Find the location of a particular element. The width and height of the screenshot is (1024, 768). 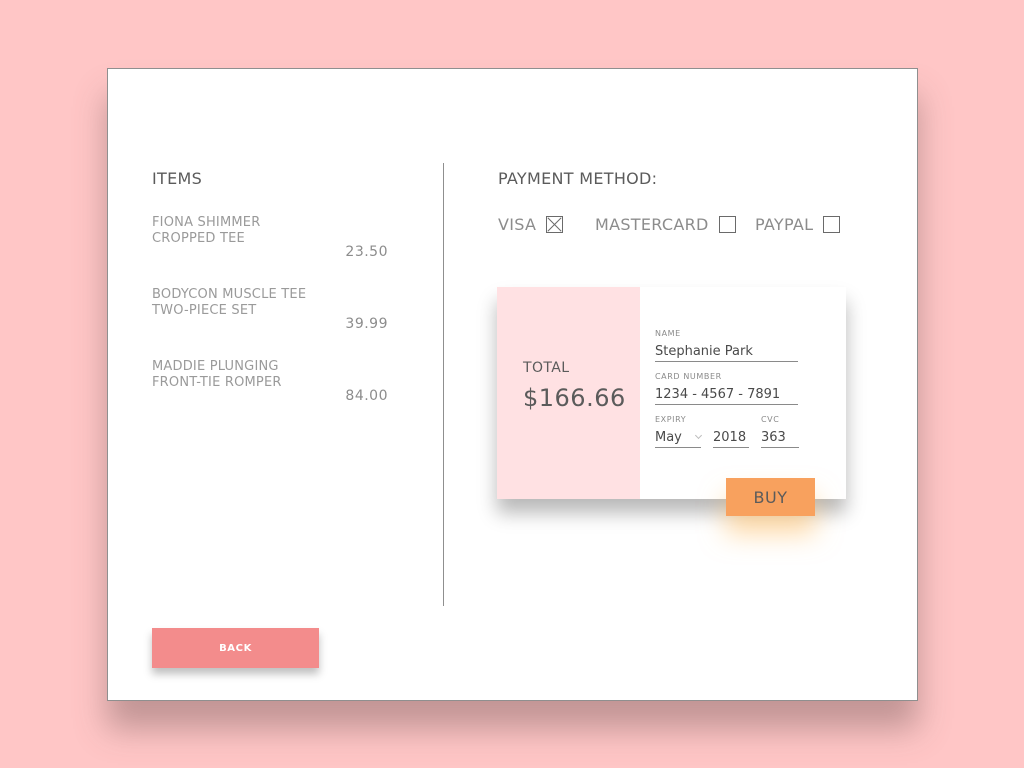

payment-method-heading: PAYMENT METHOD: is located at coordinates (578, 178).